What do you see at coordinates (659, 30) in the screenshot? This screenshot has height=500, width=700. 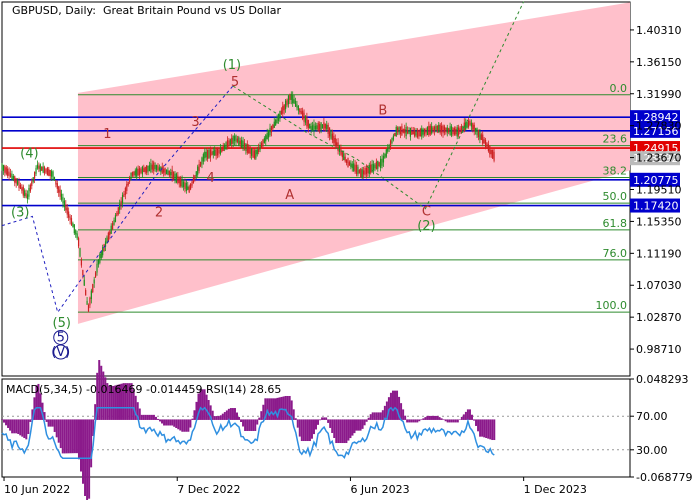 I see `y-tick-label: 1.40310` at bounding box center [659, 30].